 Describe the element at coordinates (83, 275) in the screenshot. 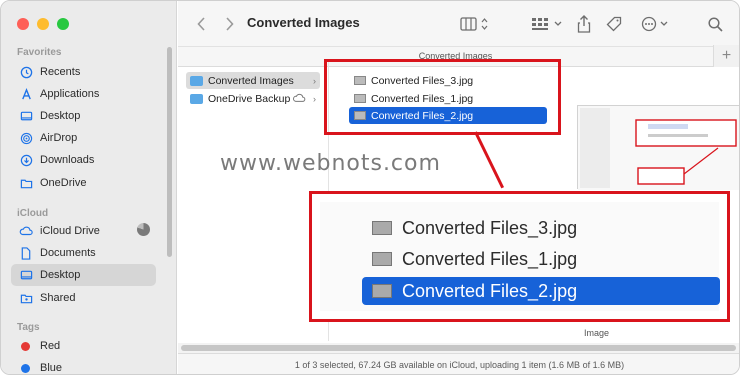

I see `sidebar-item-desktop-icloud: Desktop` at that location.